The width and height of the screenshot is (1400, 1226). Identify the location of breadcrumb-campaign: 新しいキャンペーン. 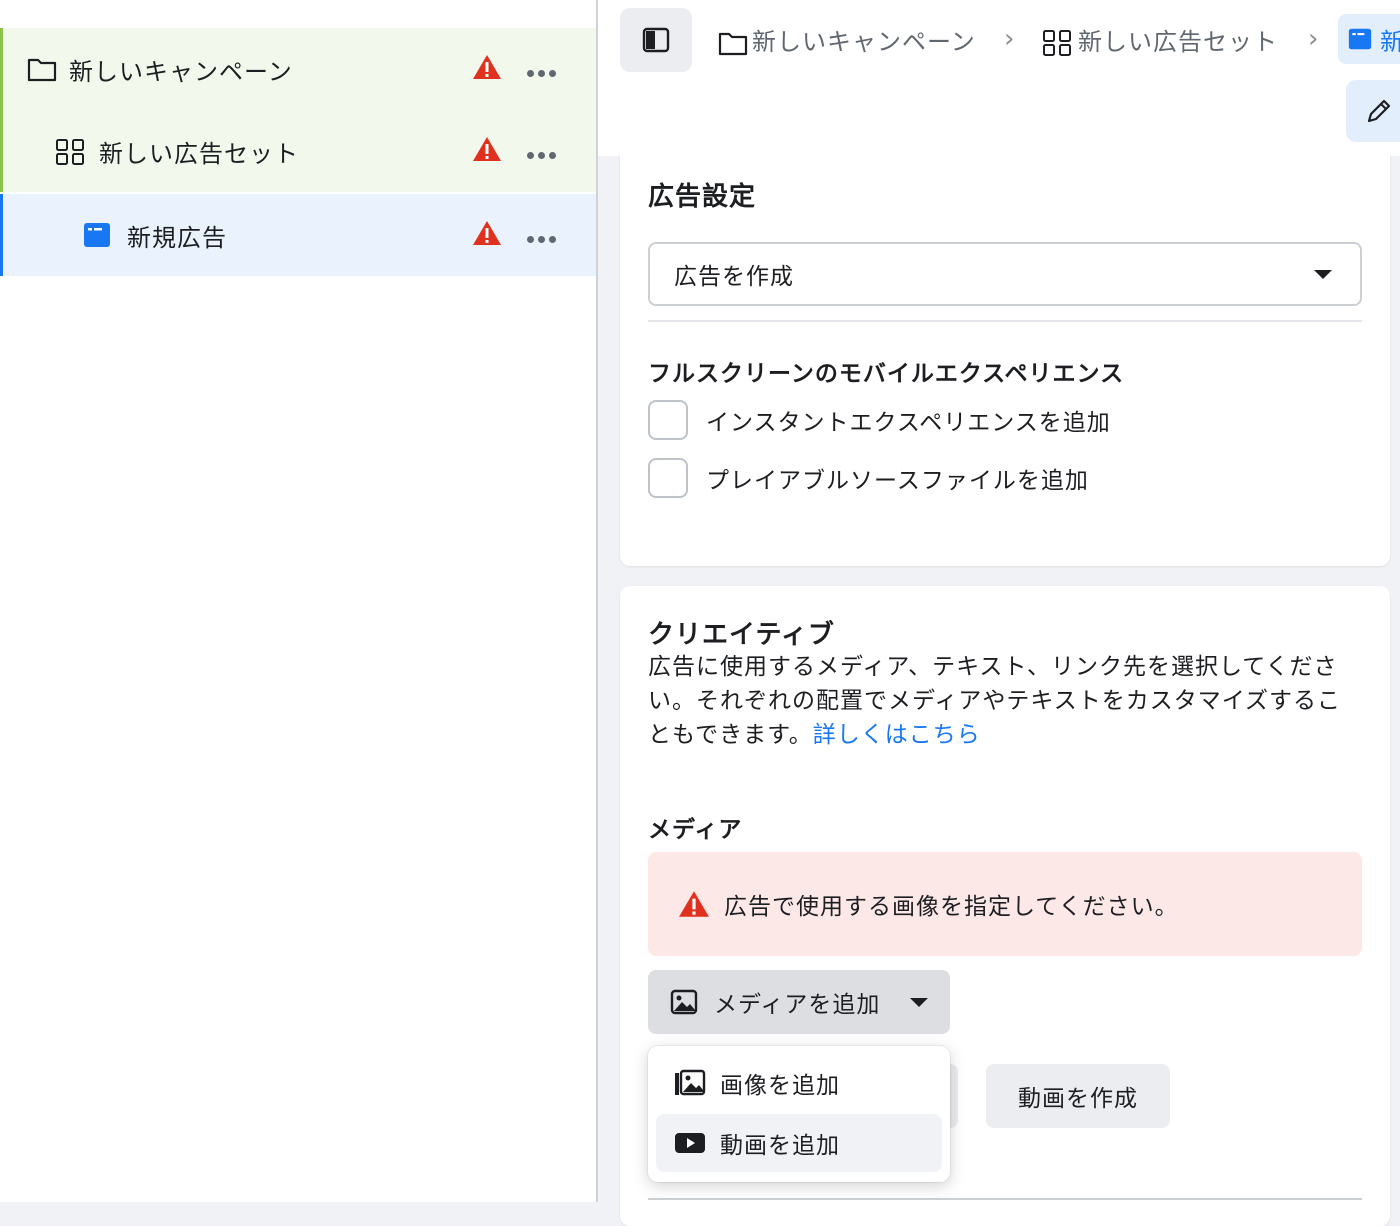
(847, 39).